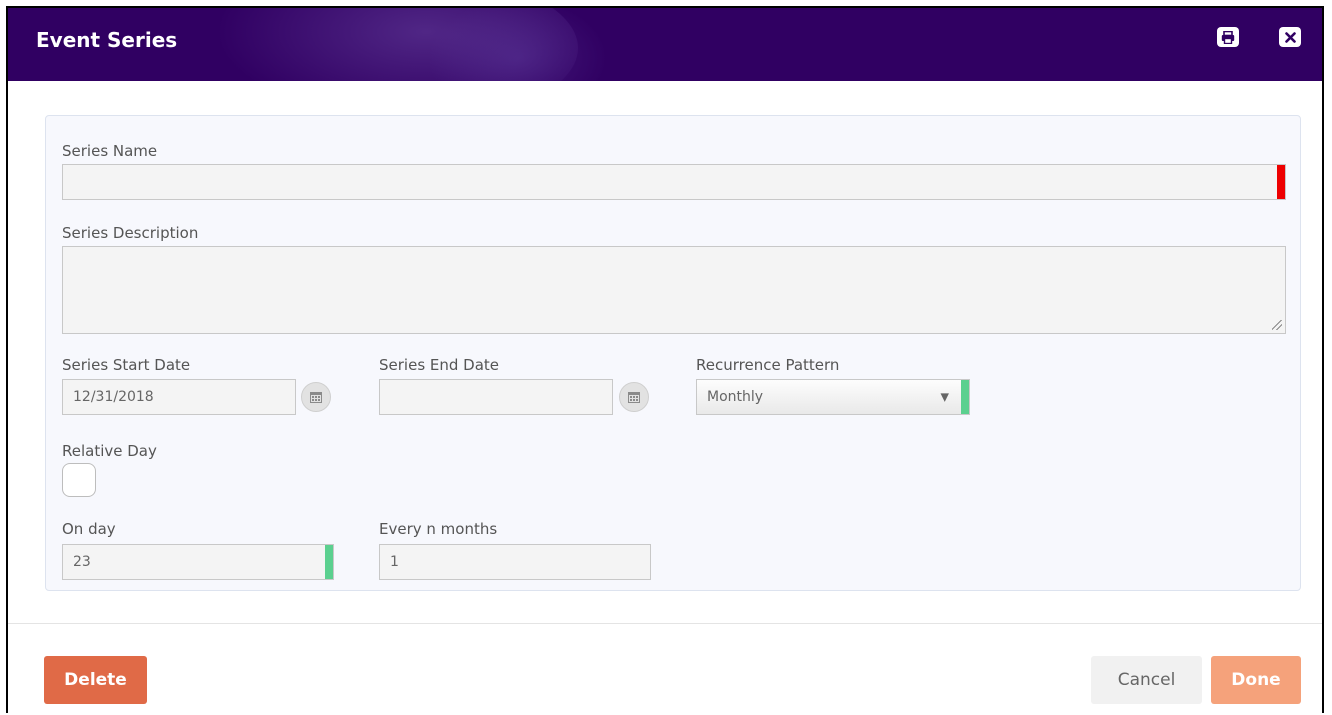  Describe the element at coordinates (394, 562) in the screenshot. I see `every-n-months-value: 1` at that location.